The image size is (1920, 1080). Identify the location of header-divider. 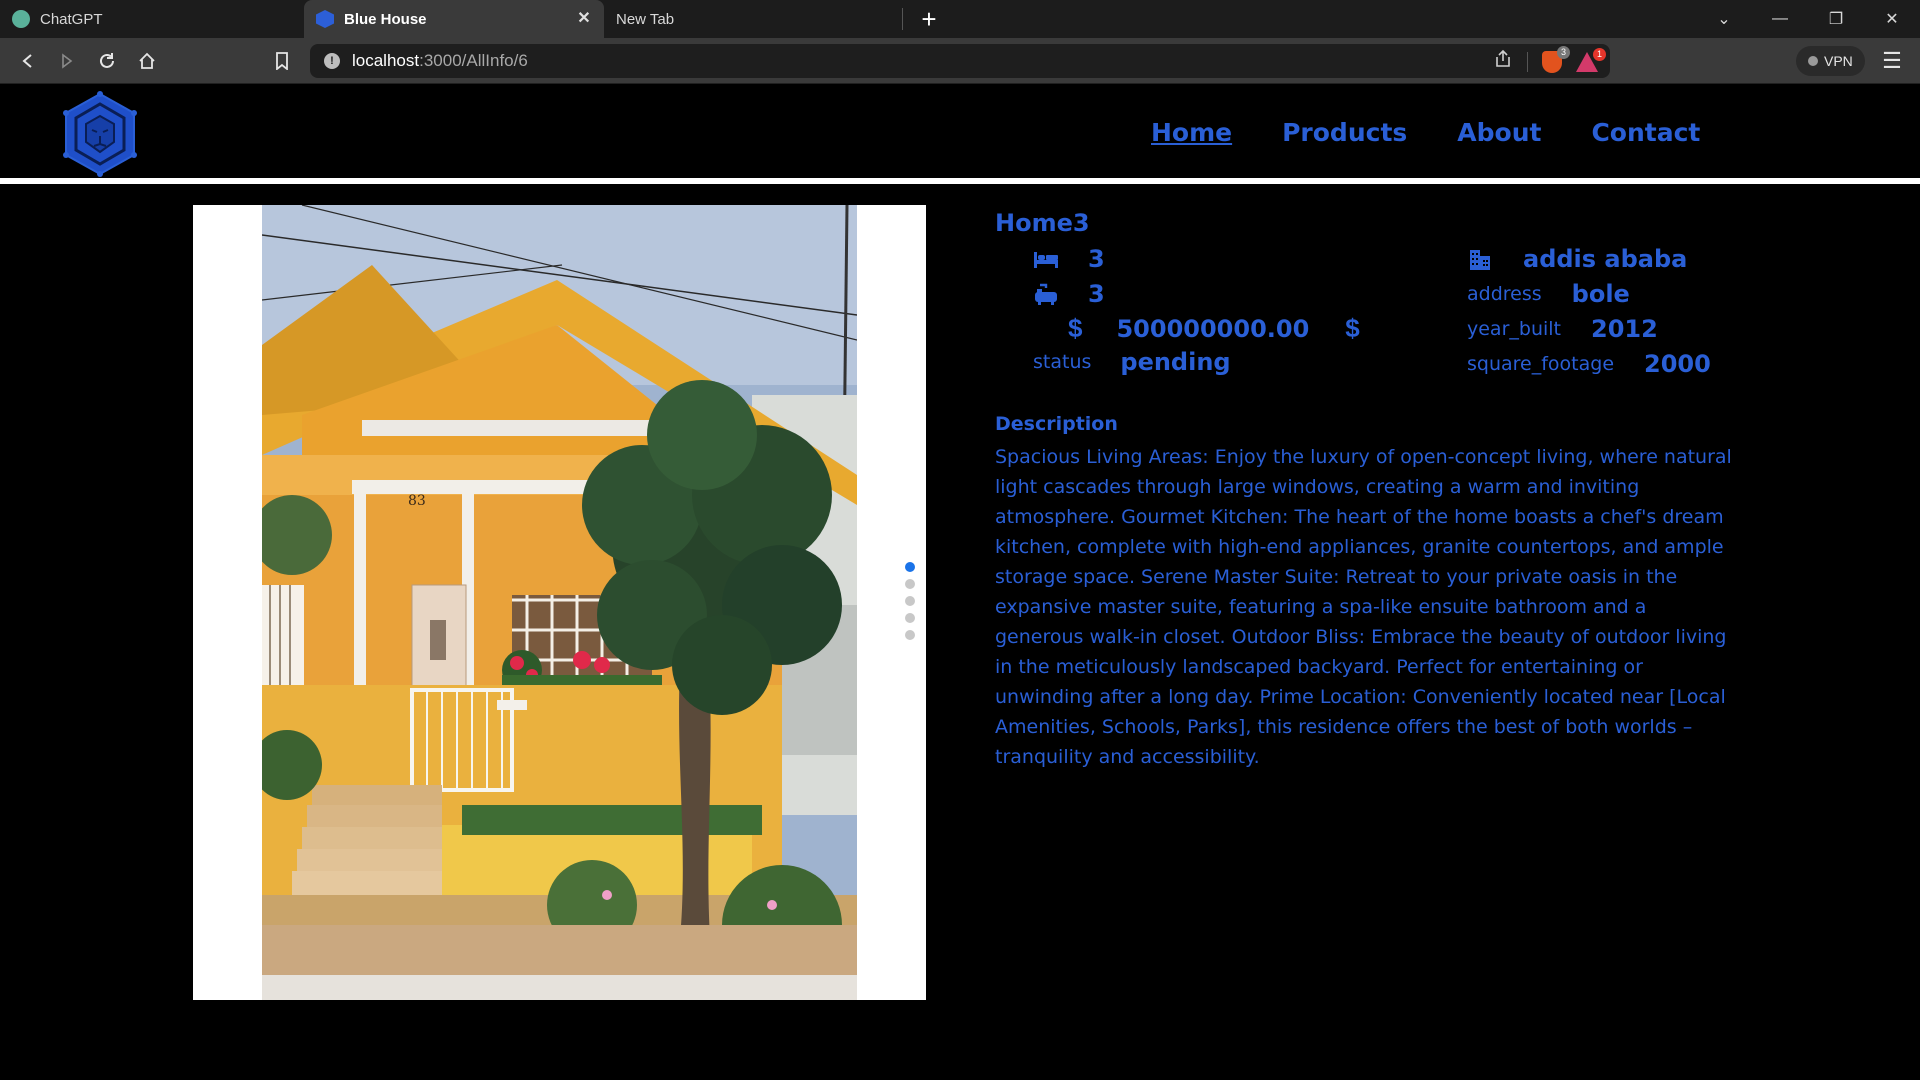
(960, 181).